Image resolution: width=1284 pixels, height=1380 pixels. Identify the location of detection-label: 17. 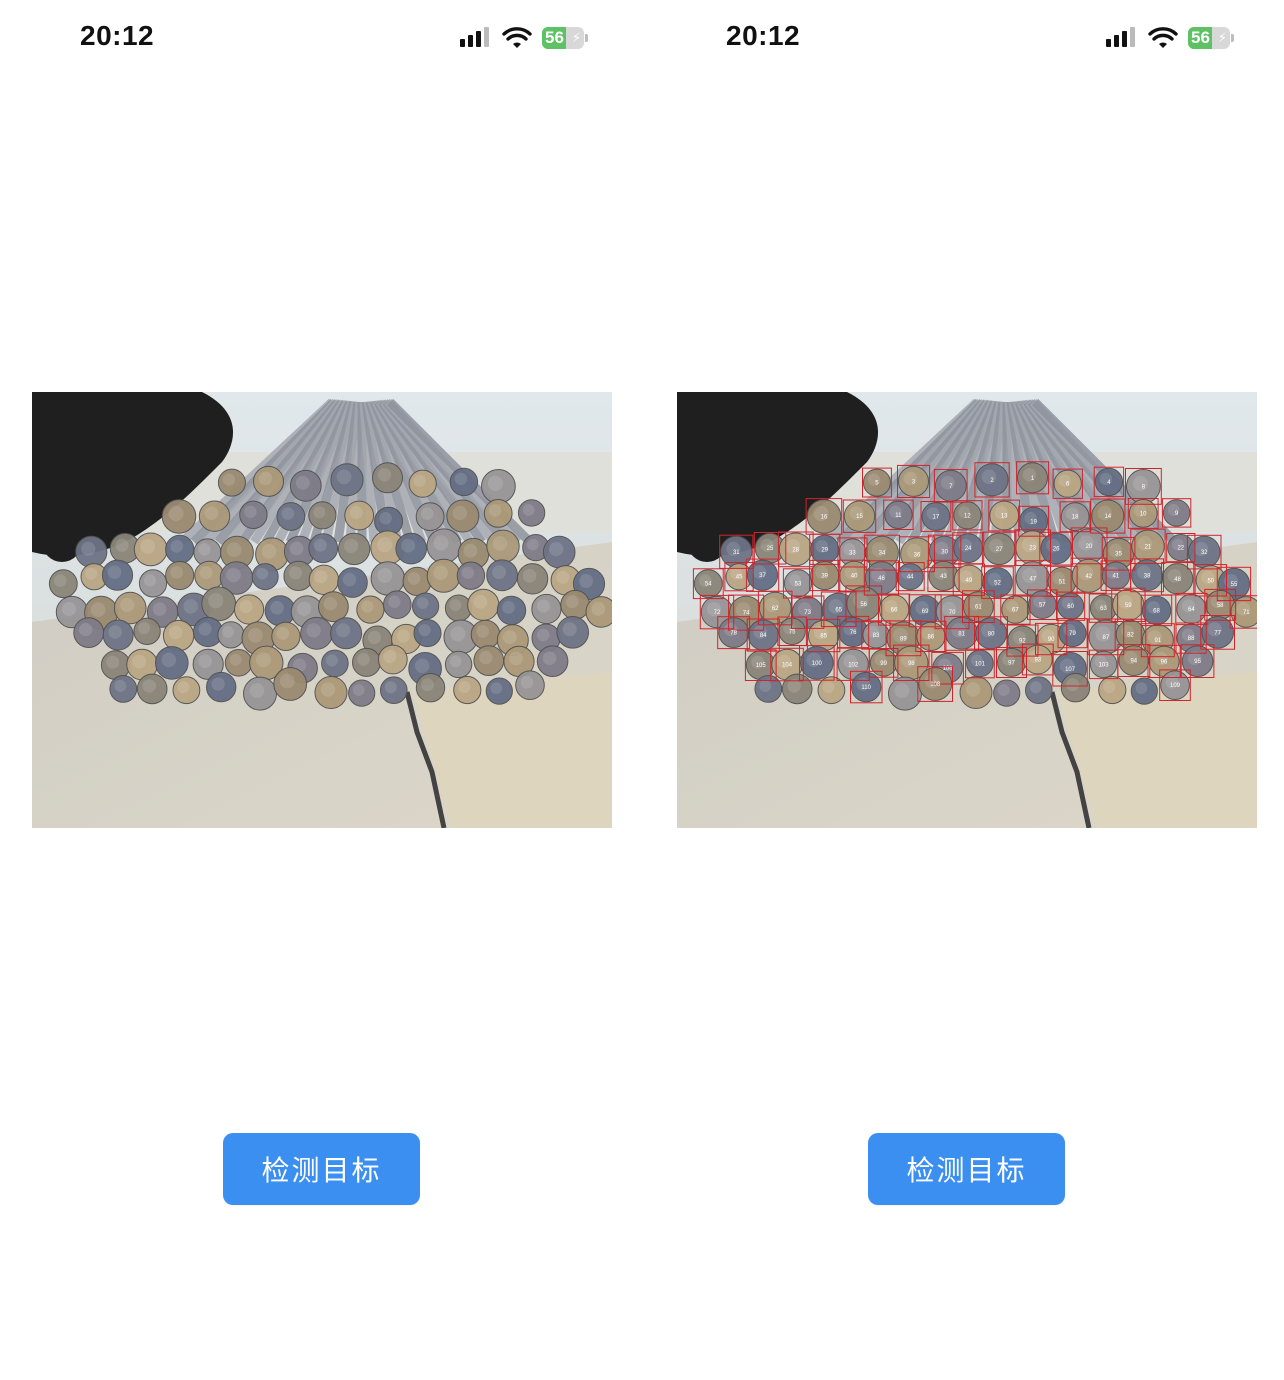
(936, 518).